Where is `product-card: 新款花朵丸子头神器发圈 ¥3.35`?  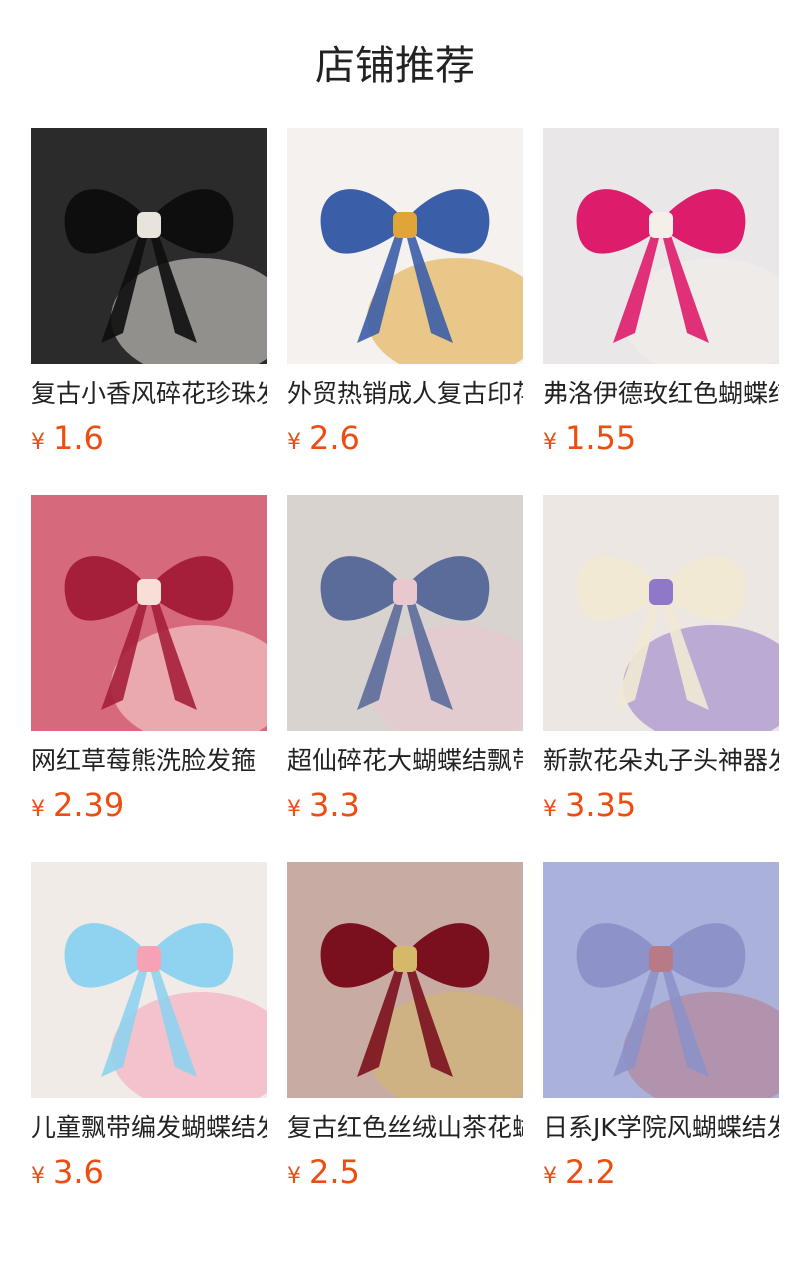 product-card: 新款花朵丸子头神器发圈 ¥3.35 is located at coordinates (661, 678).